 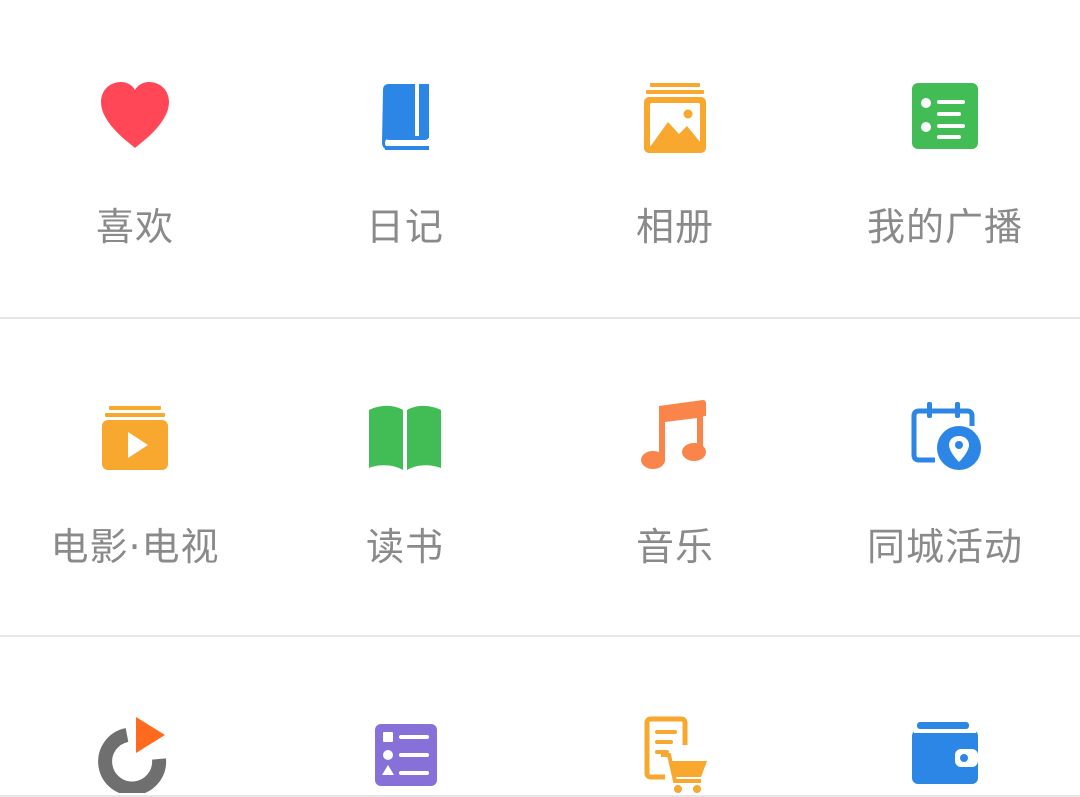 What do you see at coordinates (945, 116) in the screenshot?
I see `broadcast-list-icon` at bounding box center [945, 116].